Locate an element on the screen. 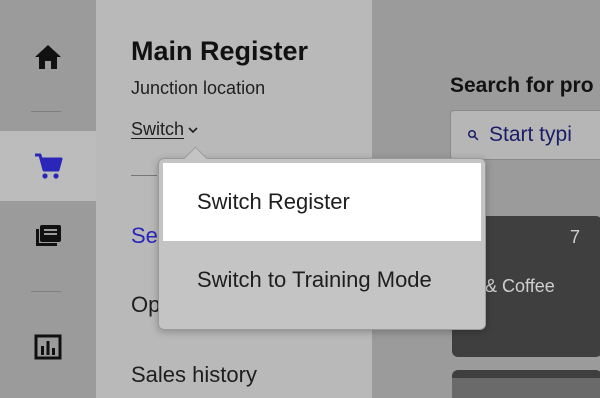 The height and width of the screenshot is (398, 600). chevron-down-icon is located at coordinates (193, 129).